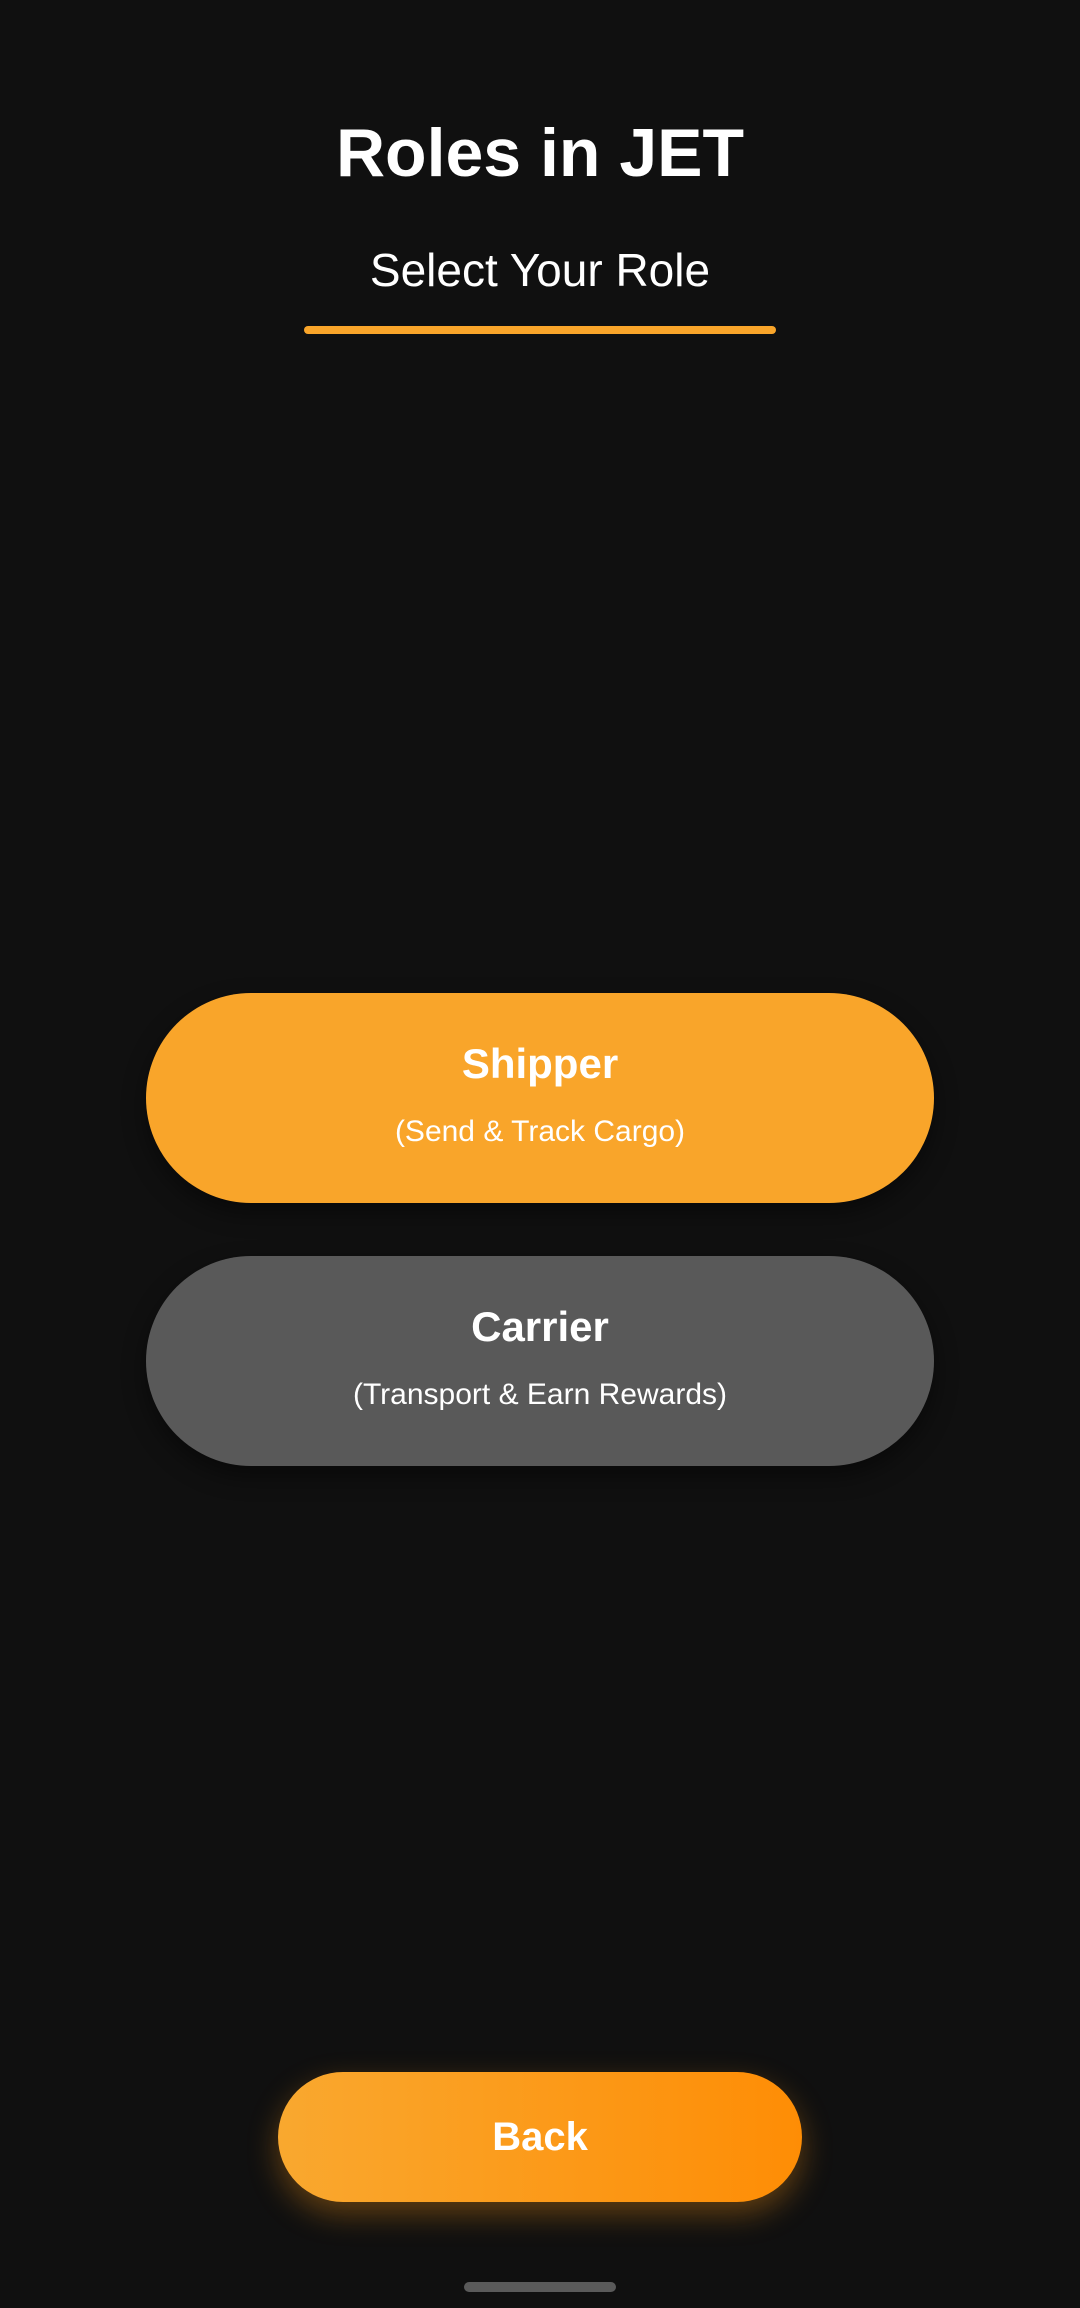  Describe the element at coordinates (540, 1326) in the screenshot. I see `carrier-role-name: Carrier` at that location.